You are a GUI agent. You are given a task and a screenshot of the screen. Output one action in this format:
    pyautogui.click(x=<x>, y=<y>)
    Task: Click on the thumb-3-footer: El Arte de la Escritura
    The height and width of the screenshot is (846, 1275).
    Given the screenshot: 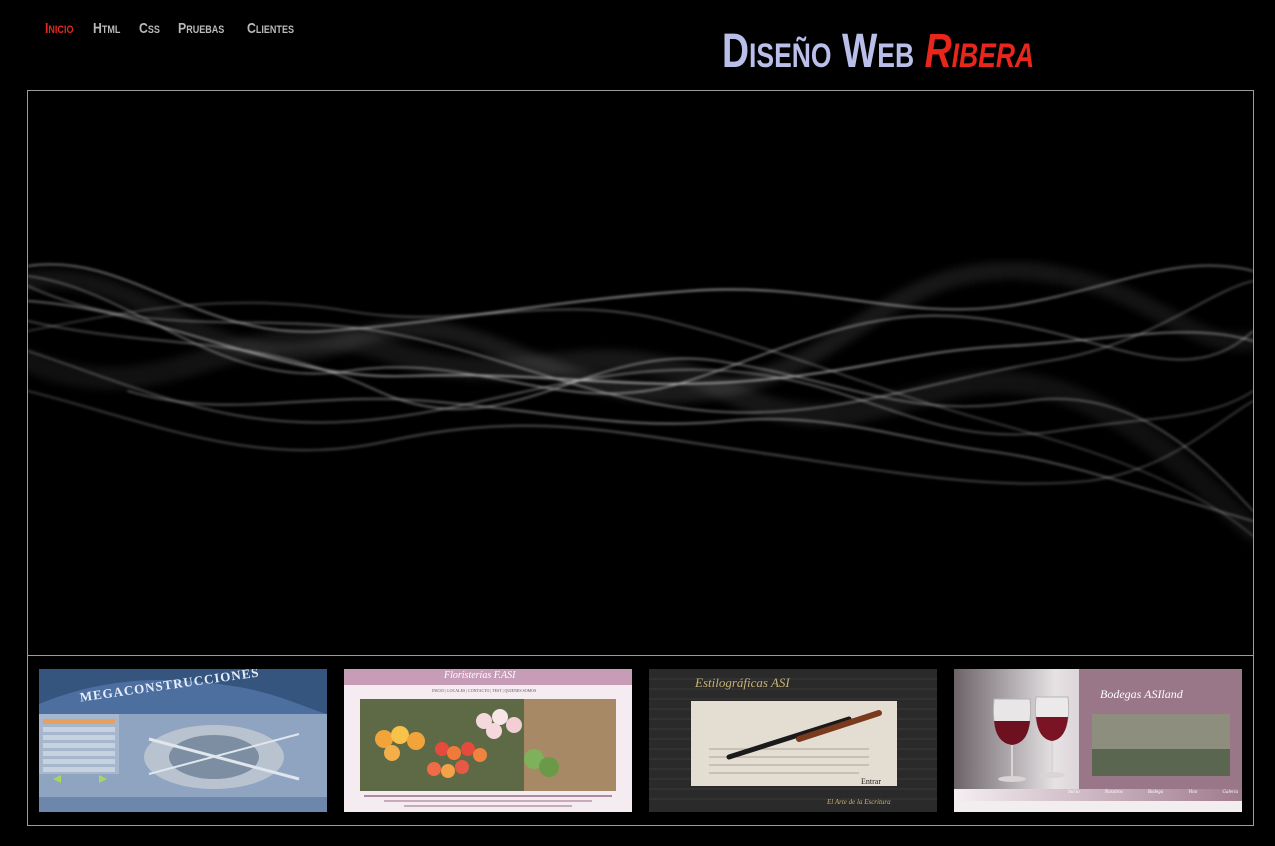 What is the action you would take?
    pyautogui.click(x=859, y=802)
    